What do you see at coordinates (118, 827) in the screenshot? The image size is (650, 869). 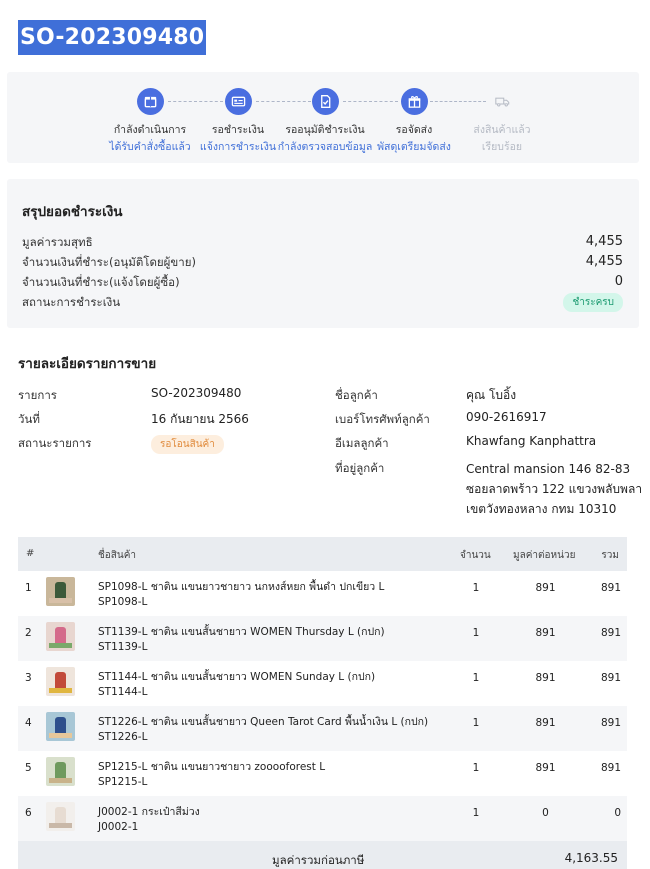 I see `product-sku: J0002-1` at bounding box center [118, 827].